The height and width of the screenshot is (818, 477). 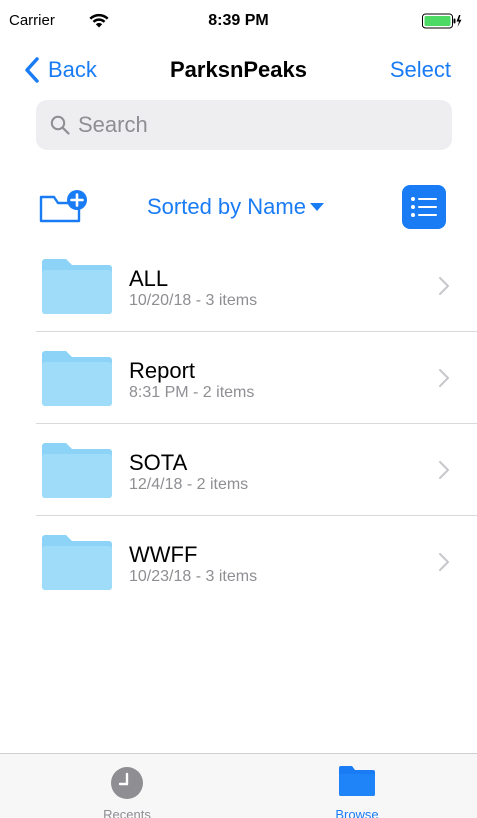 I want to click on search-input, so click(x=248, y=125).